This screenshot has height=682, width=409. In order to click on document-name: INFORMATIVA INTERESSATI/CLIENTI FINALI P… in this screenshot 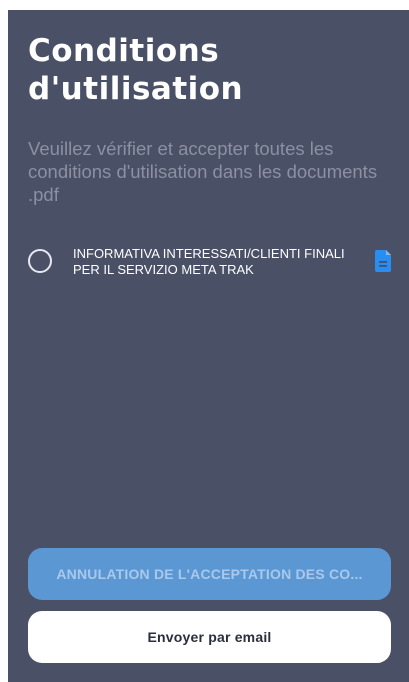, I will do `click(218, 262)`.